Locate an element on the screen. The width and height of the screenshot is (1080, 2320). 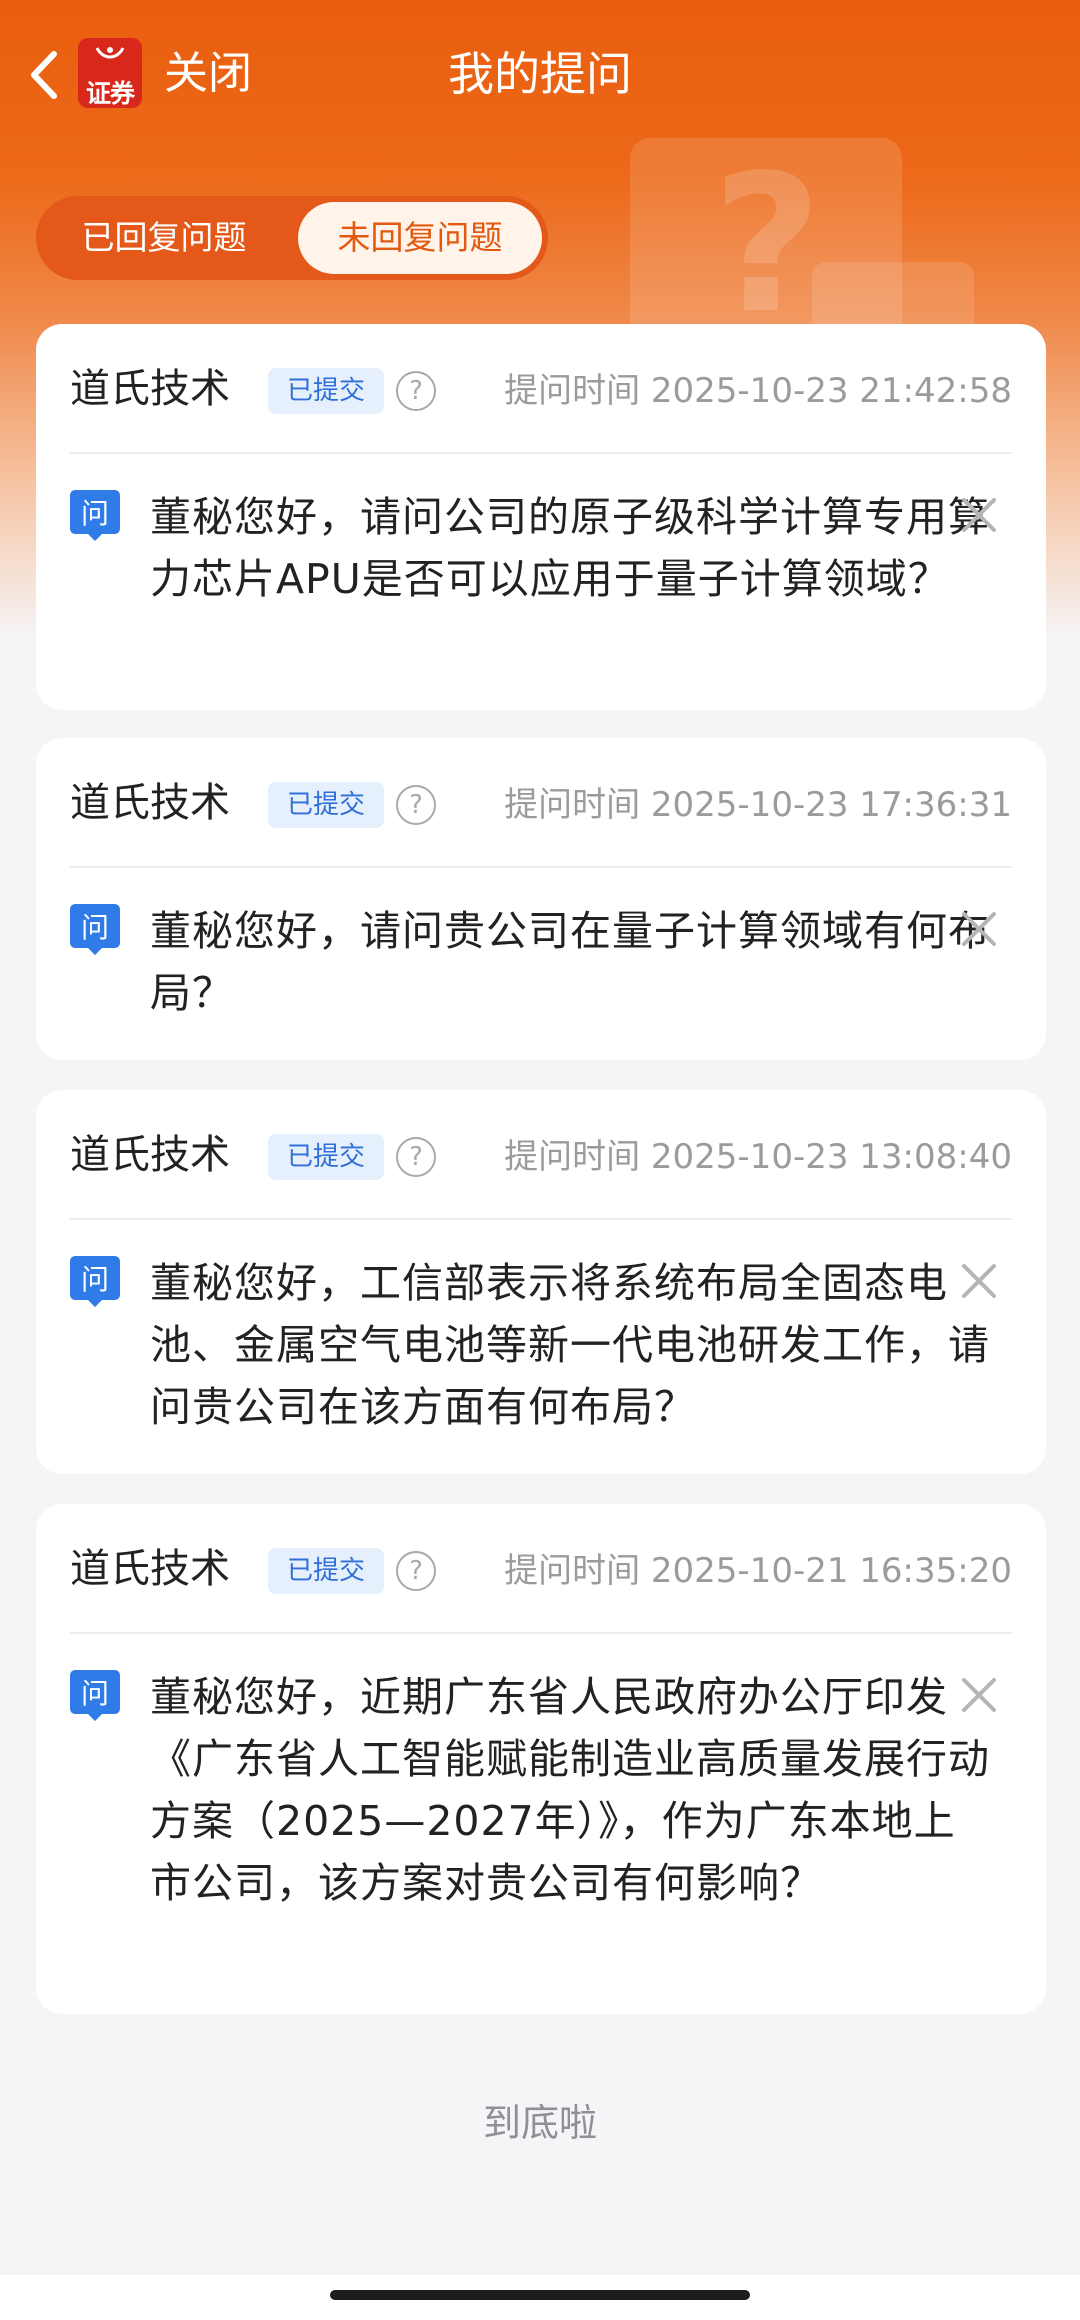
card-header: 道氏技术 已提交 ? 提问时间 2025-10-21 16:35:20 is located at coordinates (541, 1568).